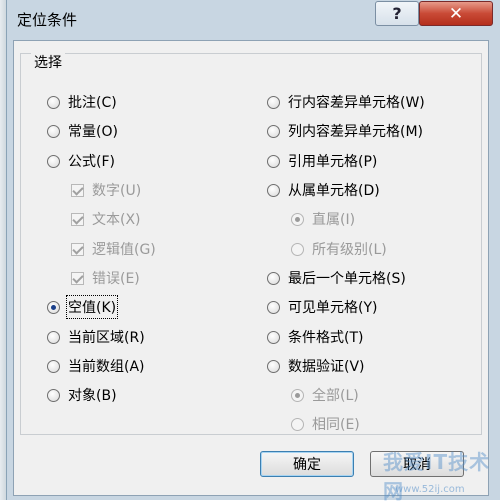  What do you see at coordinates (356, 103) in the screenshot?
I see `option-label: 行内容差异单元格(W)` at bounding box center [356, 103].